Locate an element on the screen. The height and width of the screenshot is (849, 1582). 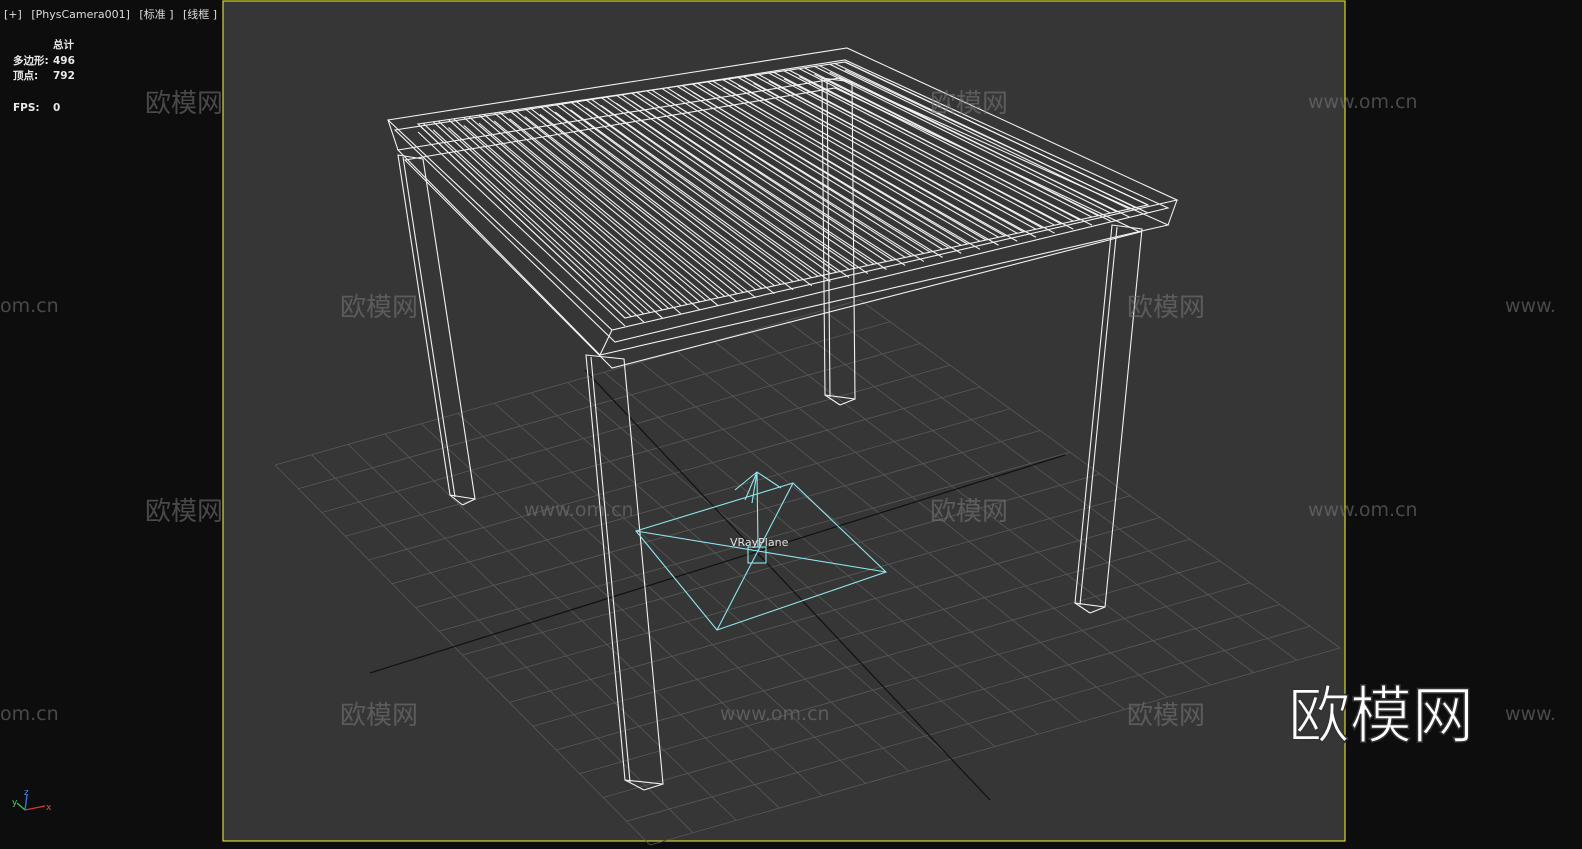
fps-label: FPS: is located at coordinates (26, 107).